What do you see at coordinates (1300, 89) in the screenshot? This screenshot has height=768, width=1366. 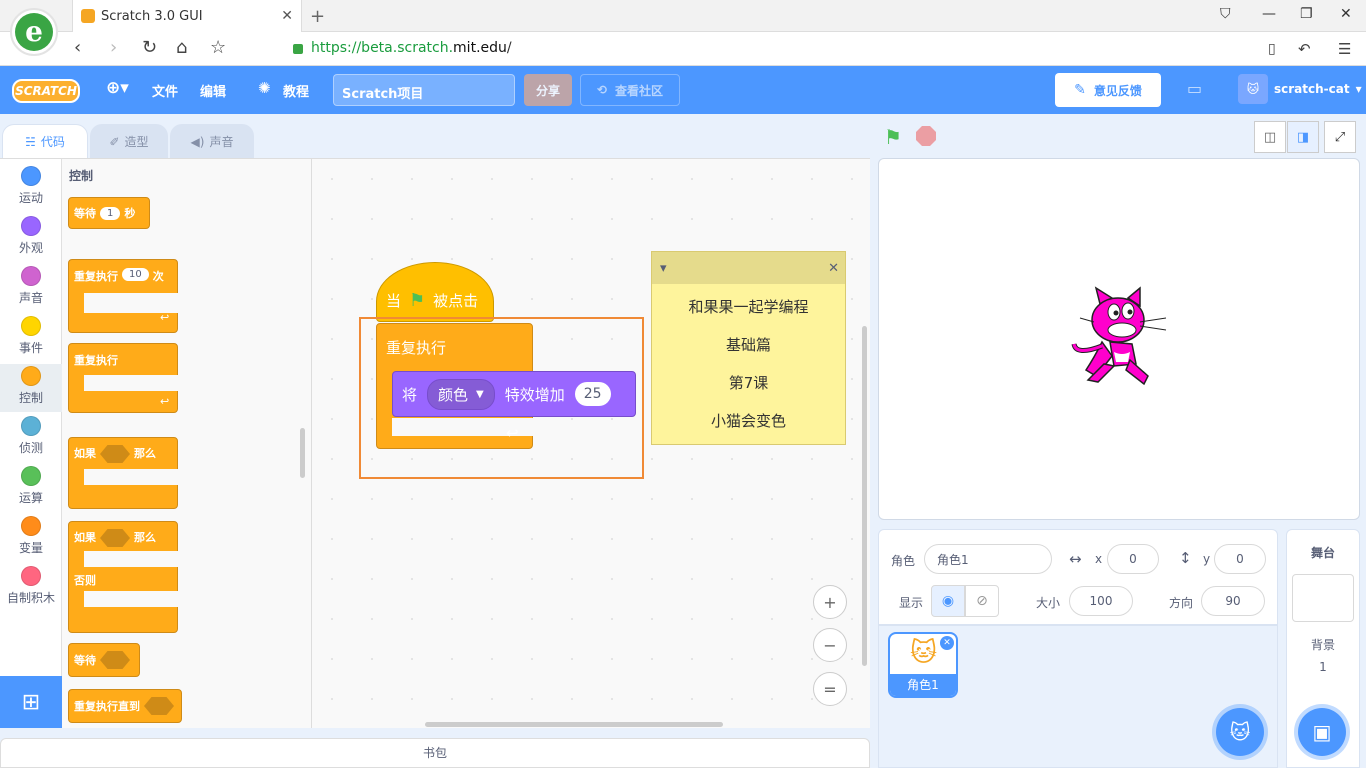 I see `user-menu: 🐱 scratch-cat ▾` at bounding box center [1300, 89].